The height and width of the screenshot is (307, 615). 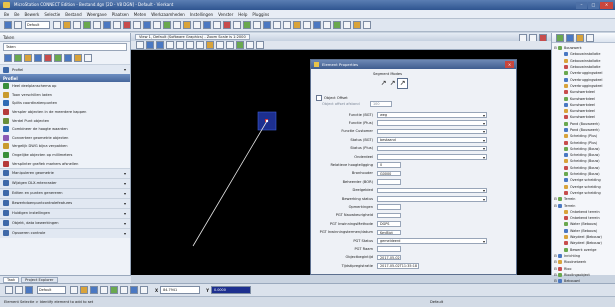 What do you see at coordinates (67, 25) in the screenshot?
I see `linestyle-icon` at bounding box center [67, 25].